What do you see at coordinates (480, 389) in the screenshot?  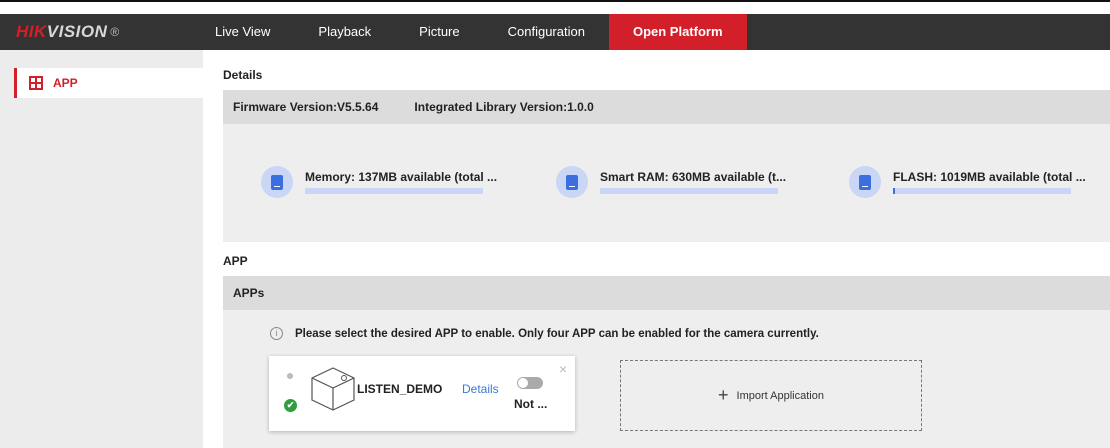 I see `app-details-link: Details` at bounding box center [480, 389].